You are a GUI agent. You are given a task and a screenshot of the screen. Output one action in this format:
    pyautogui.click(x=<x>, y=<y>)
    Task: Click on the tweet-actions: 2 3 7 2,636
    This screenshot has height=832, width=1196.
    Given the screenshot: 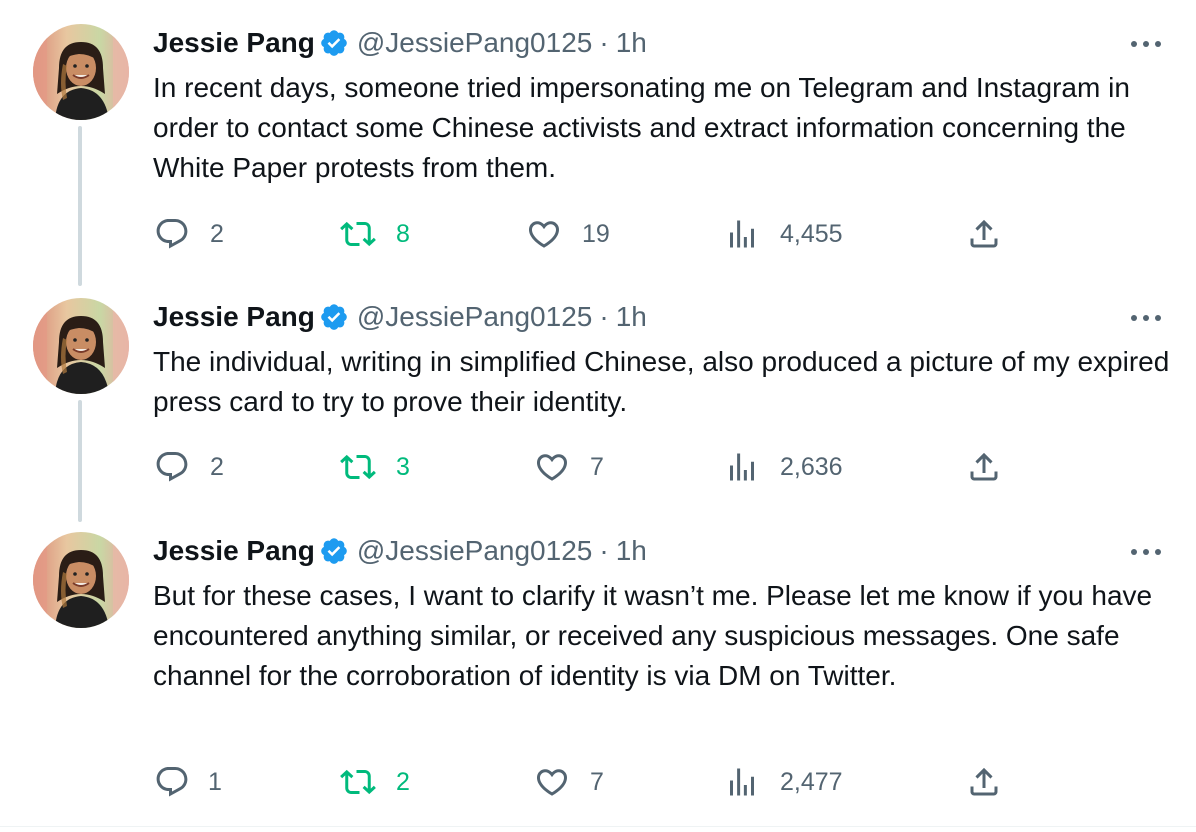 What is the action you would take?
    pyautogui.click(x=598, y=467)
    